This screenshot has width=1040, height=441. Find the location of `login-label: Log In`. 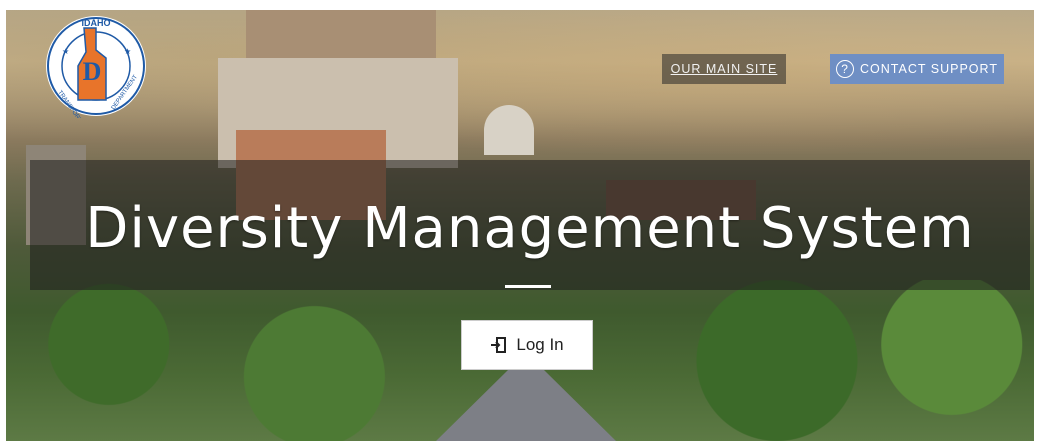

login-label: Log In is located at coordinates (540, 344).